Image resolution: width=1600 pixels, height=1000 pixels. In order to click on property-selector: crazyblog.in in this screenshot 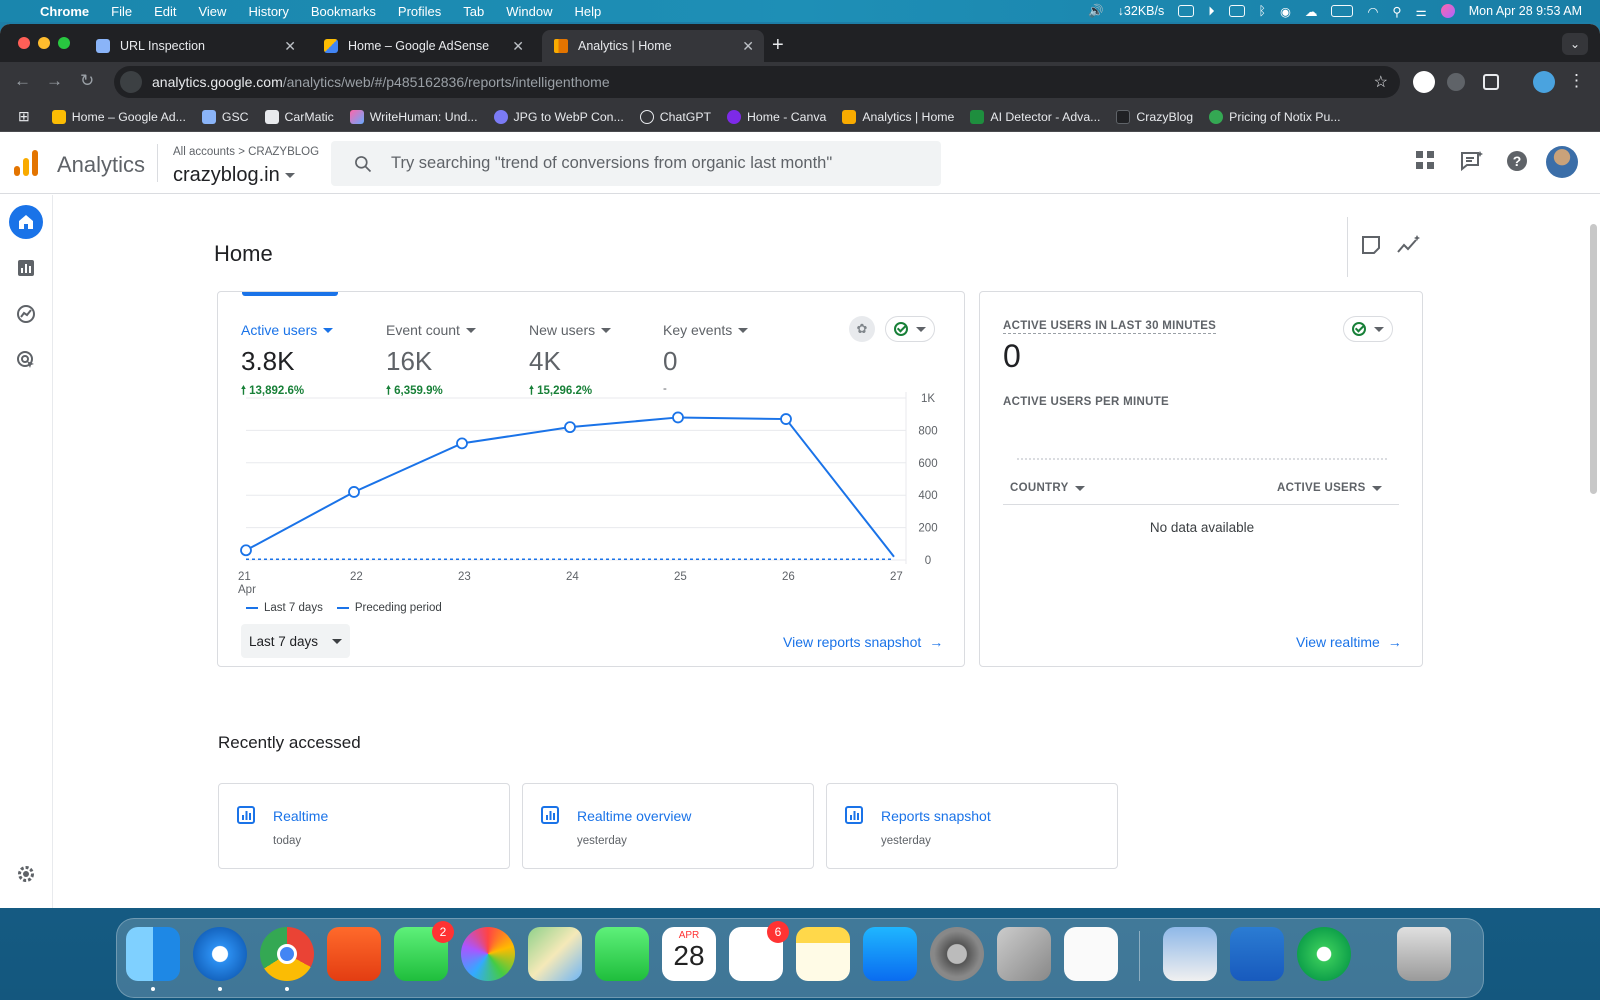, I will do `click(234, 175)`.